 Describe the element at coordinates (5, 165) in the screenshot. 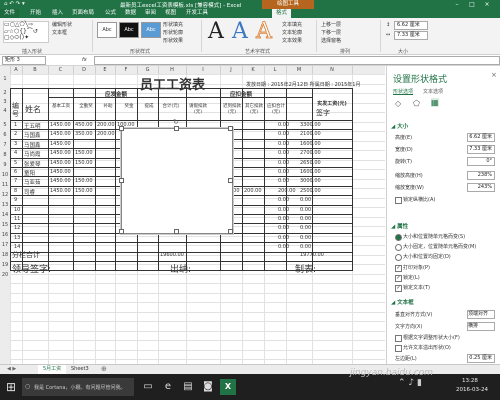

I see `row-header: 9` at that location.